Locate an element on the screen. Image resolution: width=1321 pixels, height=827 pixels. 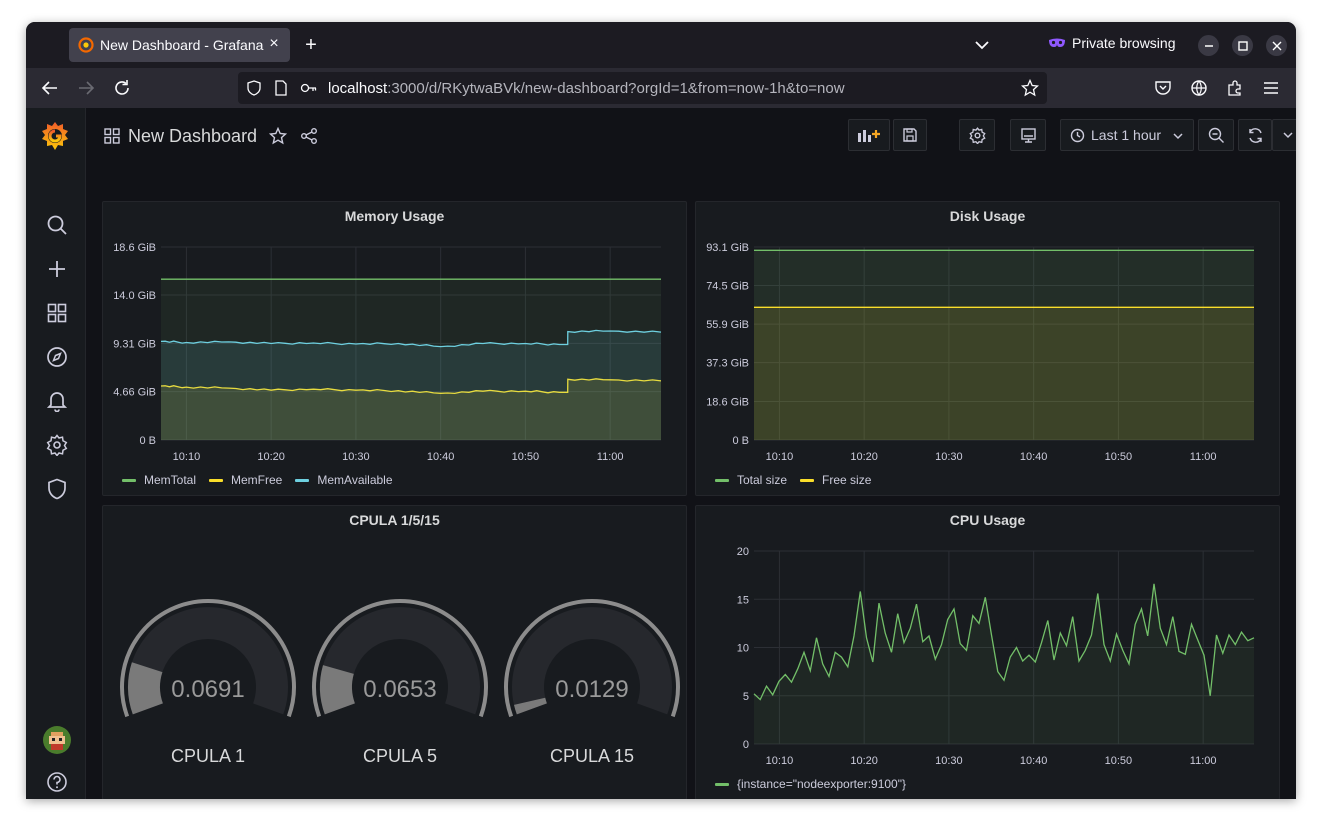
legend-item-total-size: Total size is located at coordinates (751, 480).